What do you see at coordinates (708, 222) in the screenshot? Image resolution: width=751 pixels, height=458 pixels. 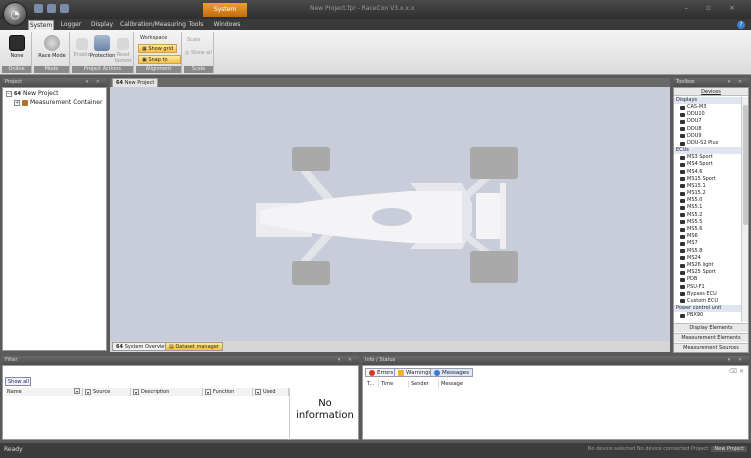 I see `toolbox-device-item: MS5.5` at bounding box center [708, 222].